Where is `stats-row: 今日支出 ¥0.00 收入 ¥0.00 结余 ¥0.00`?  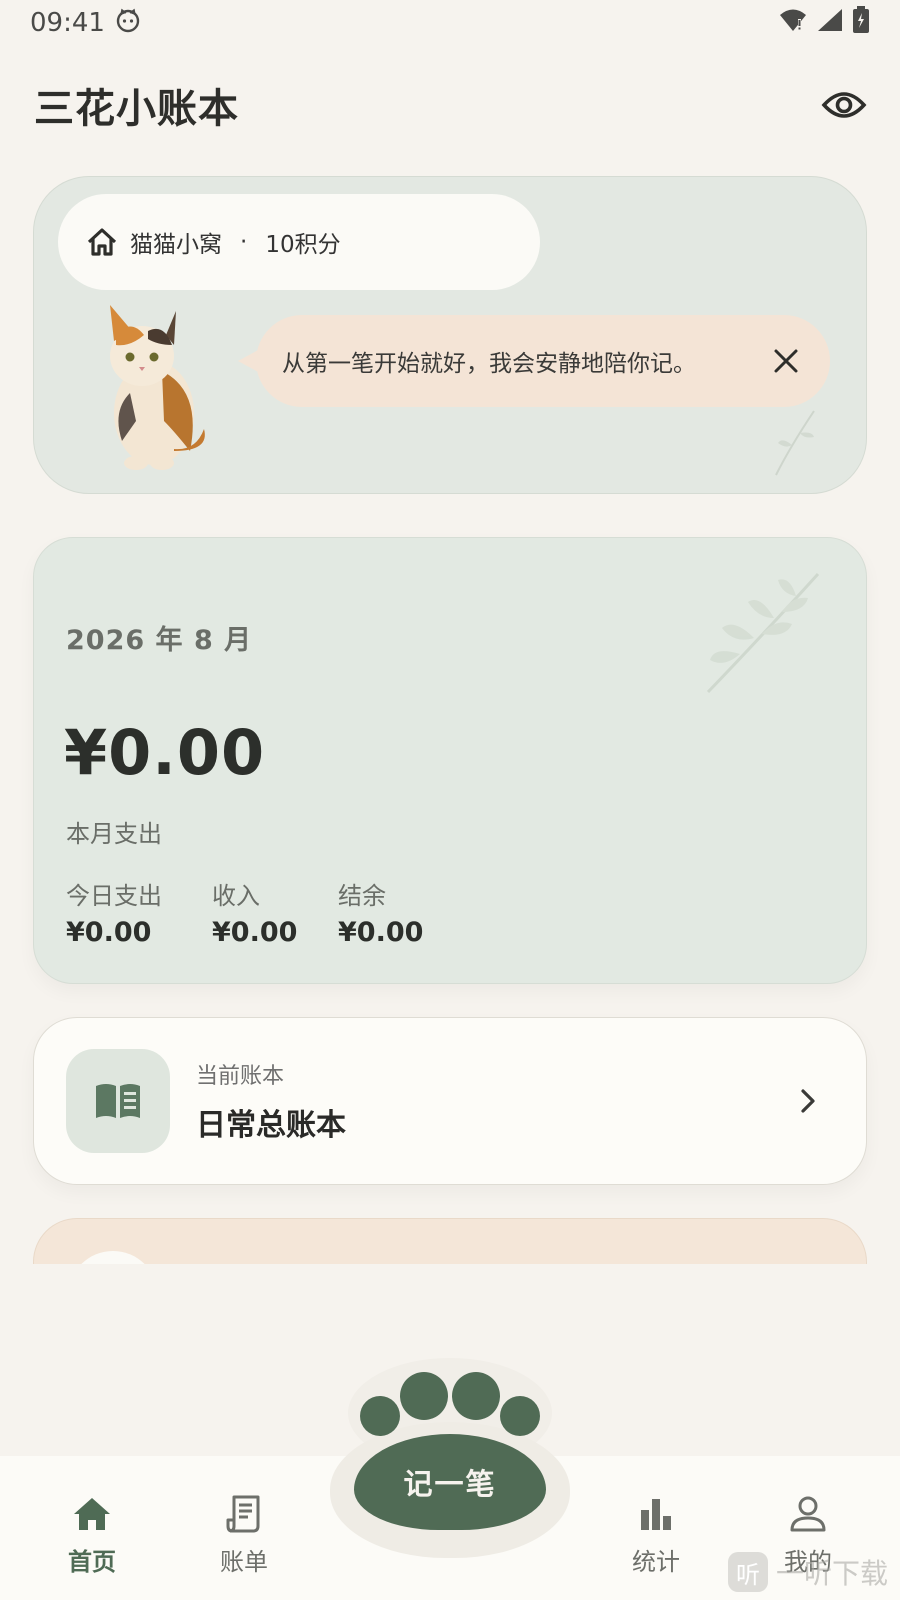
stats-row: 今日支出 ¥0.00 收入 ¥0.00 结余 ¥0.00 is located at coordinates (272, 912).